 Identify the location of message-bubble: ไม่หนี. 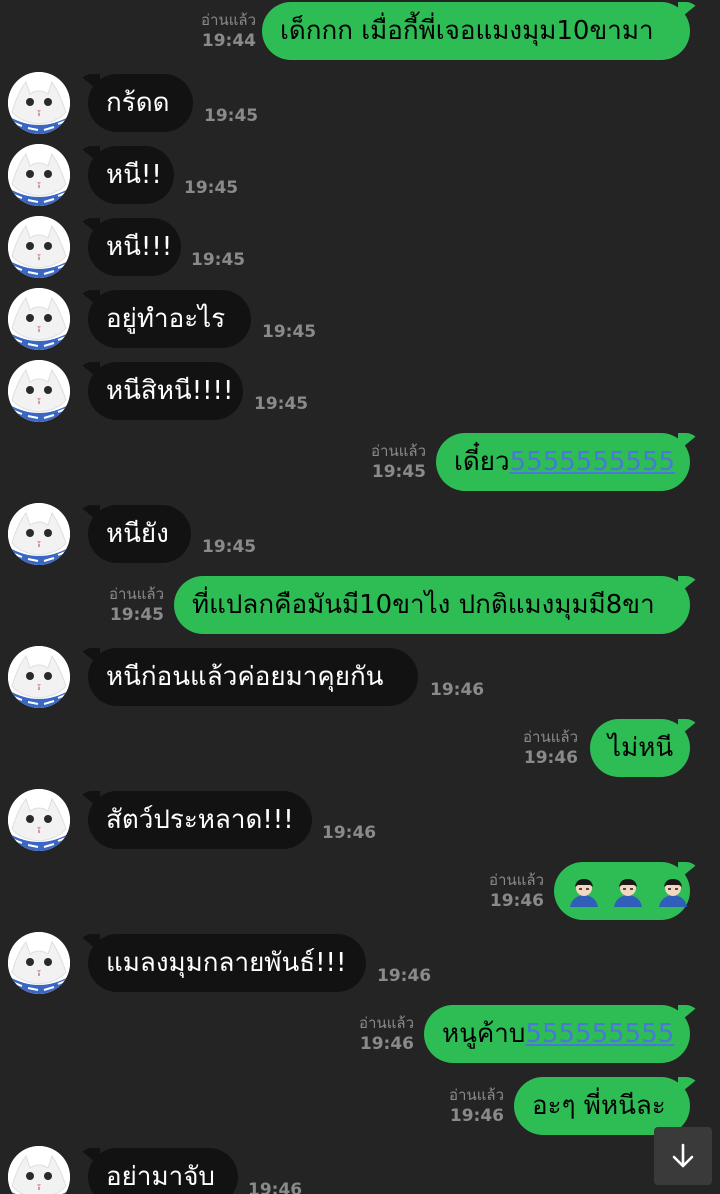
(640, 748).